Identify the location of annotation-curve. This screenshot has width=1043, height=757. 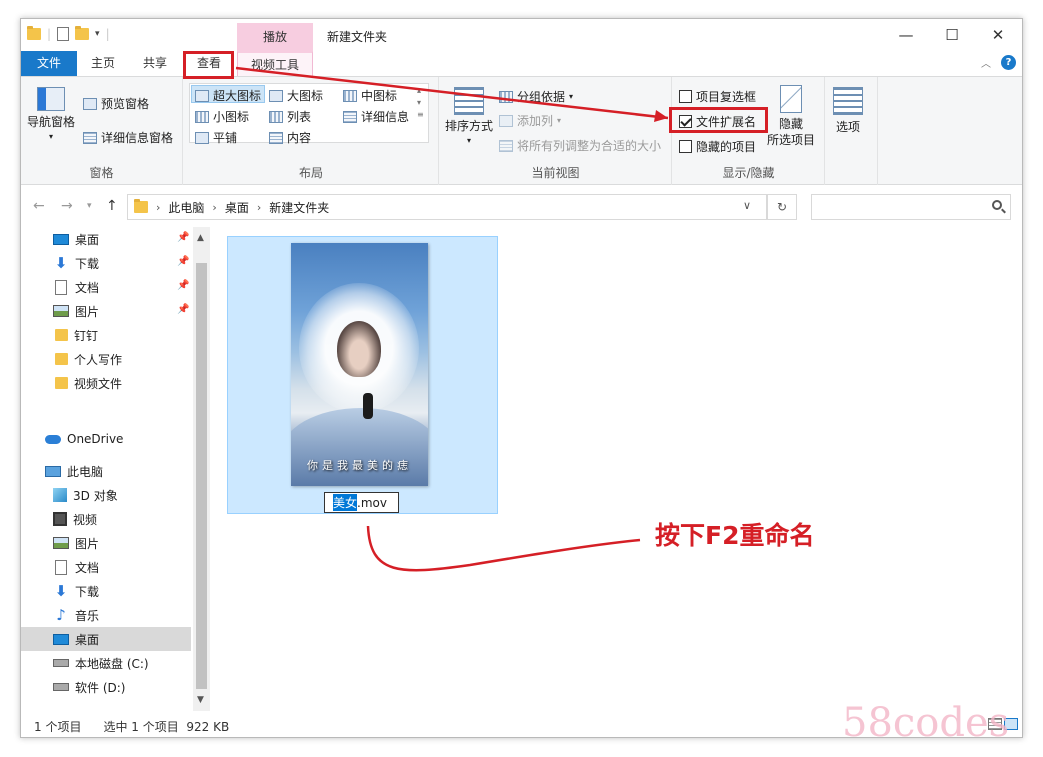
(503, 548).